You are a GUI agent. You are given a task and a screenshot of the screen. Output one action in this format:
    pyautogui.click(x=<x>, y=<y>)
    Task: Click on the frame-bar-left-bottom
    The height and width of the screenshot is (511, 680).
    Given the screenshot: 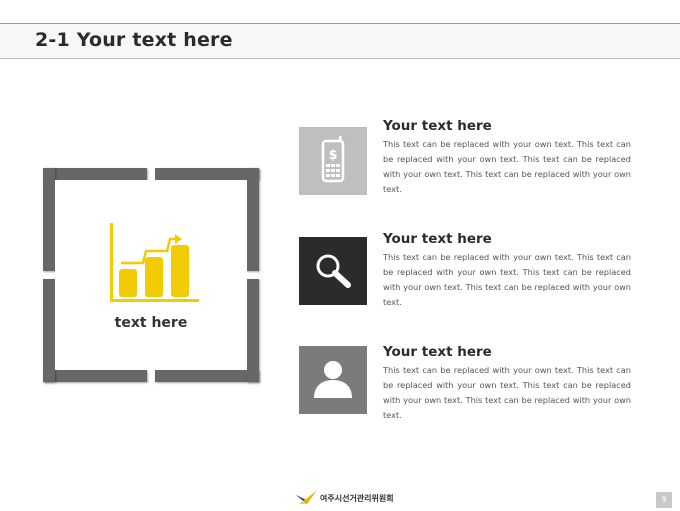 What is the action you would take?
    pyautogui.click(x=49, y=330)
    